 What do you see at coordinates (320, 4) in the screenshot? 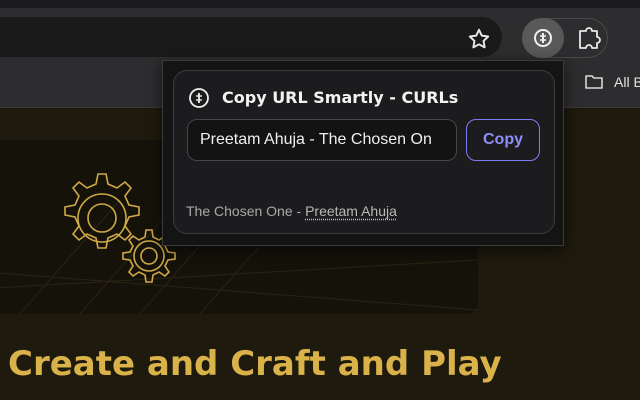
I see `tab-strip` at bounding box center [320, 4].